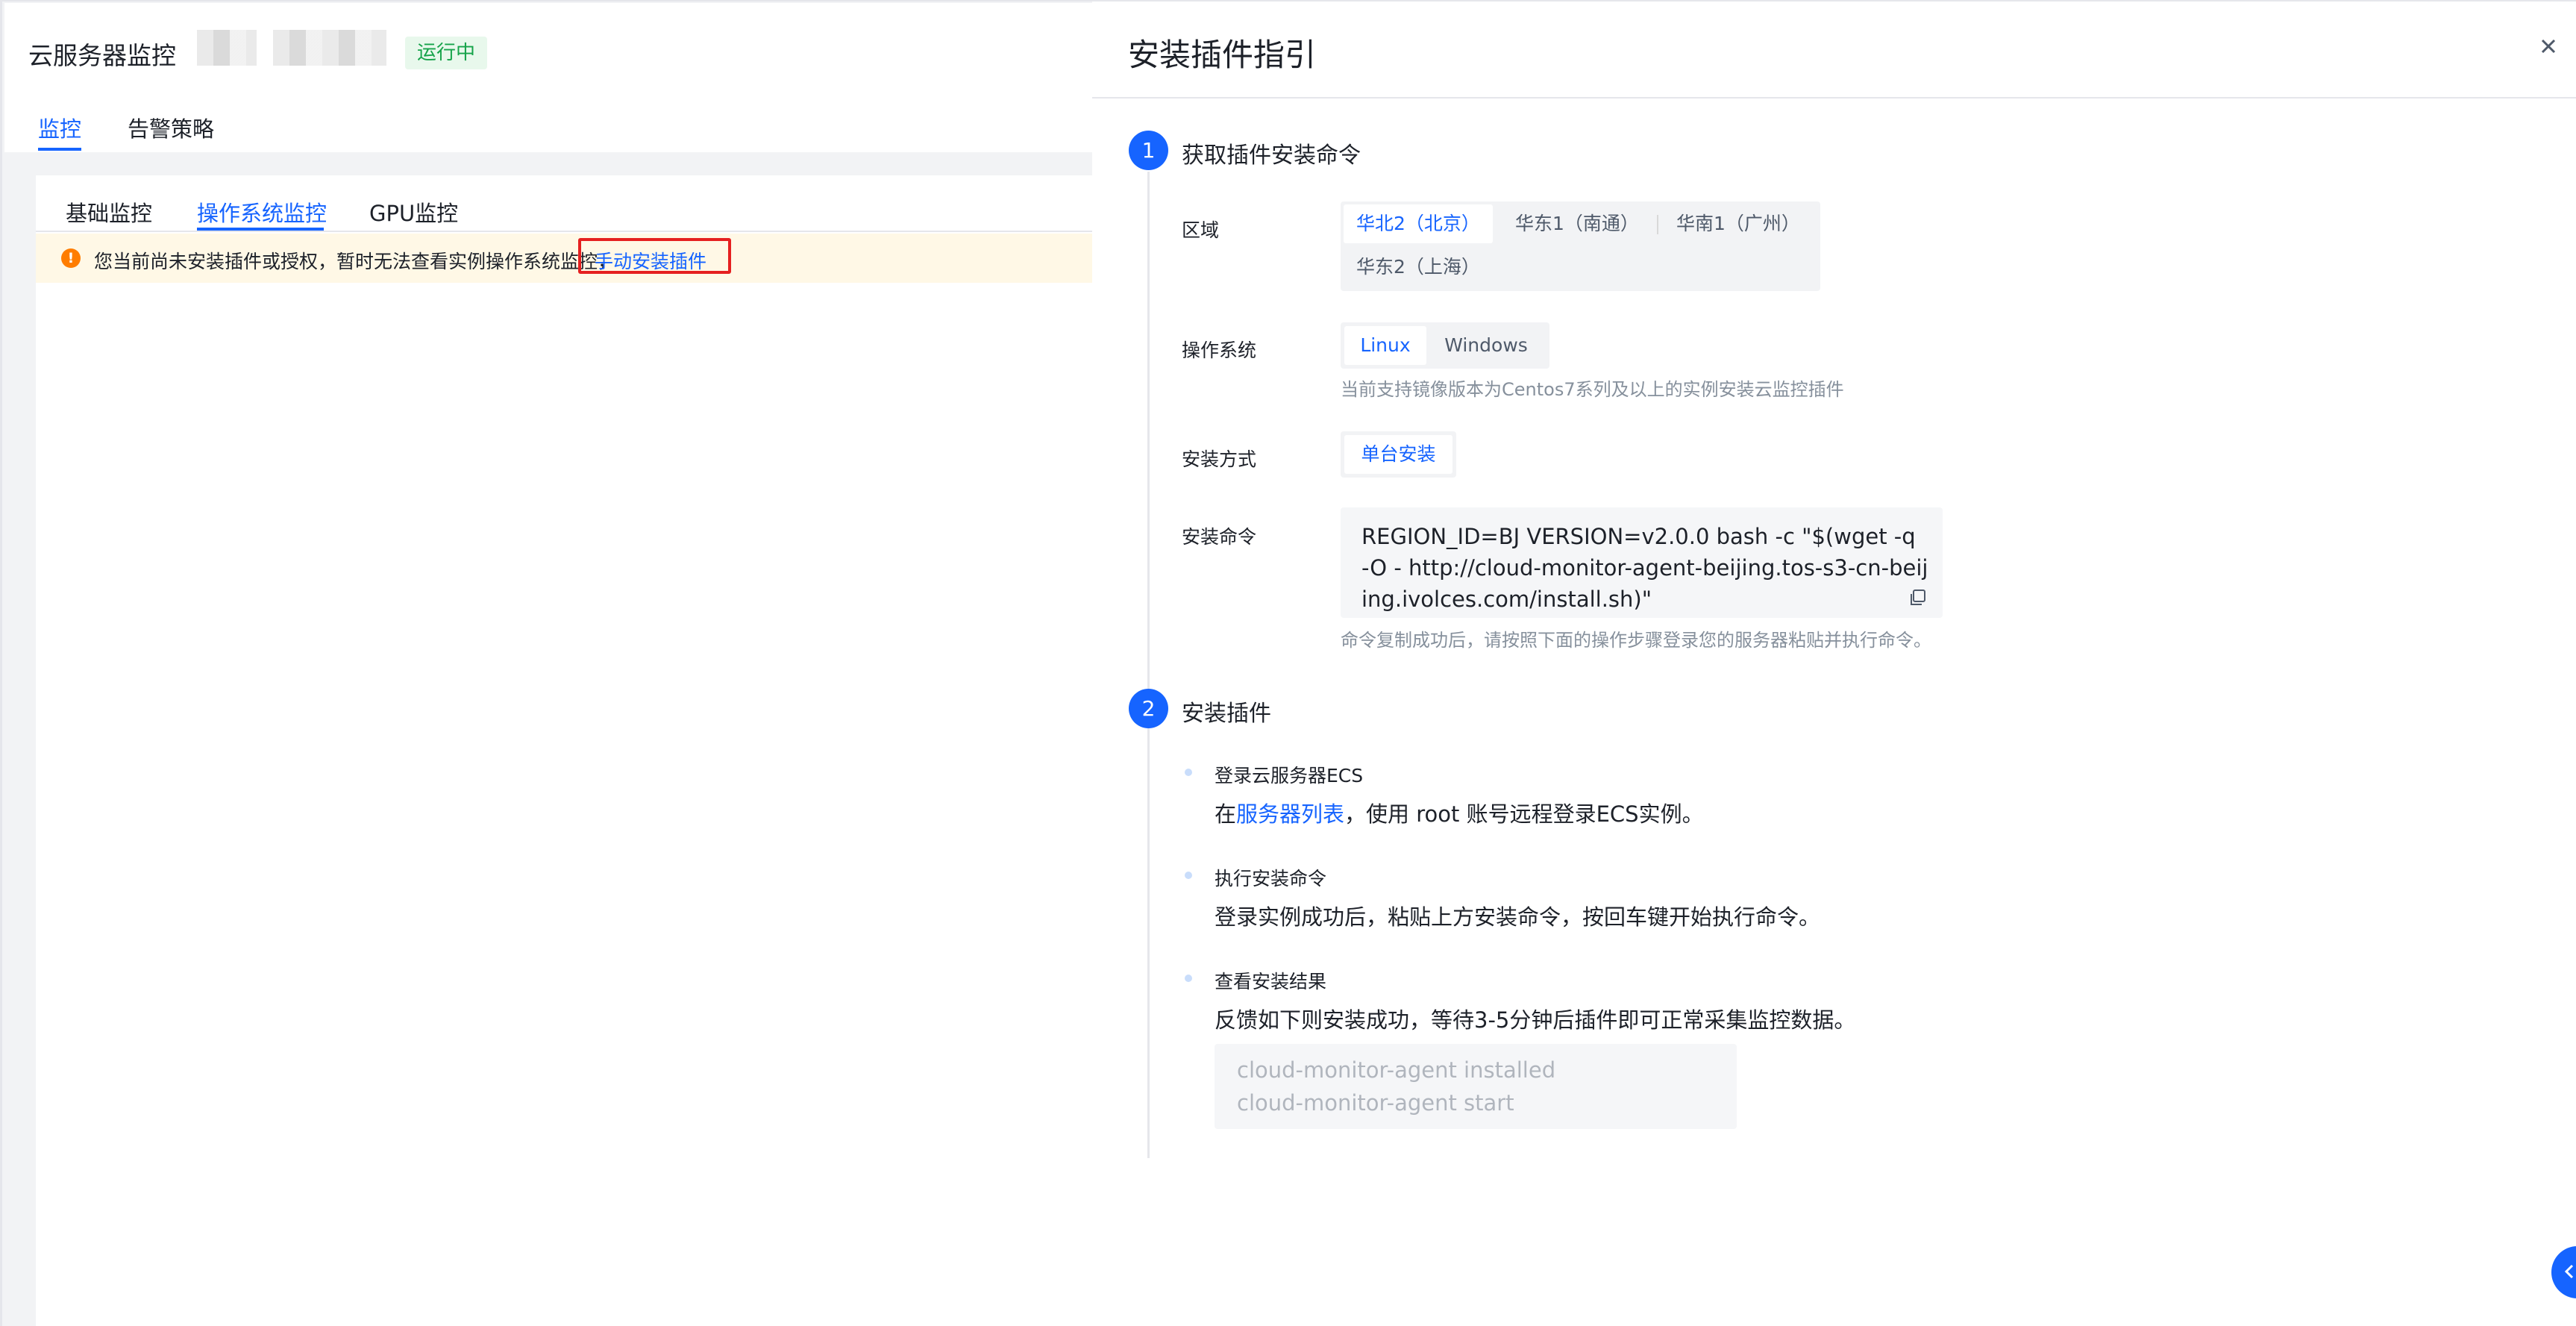  What do you see at coordinates (102, 55) in the screenshot?
I see `page-title: 云服务器监控` at bounding box center [102, 55].